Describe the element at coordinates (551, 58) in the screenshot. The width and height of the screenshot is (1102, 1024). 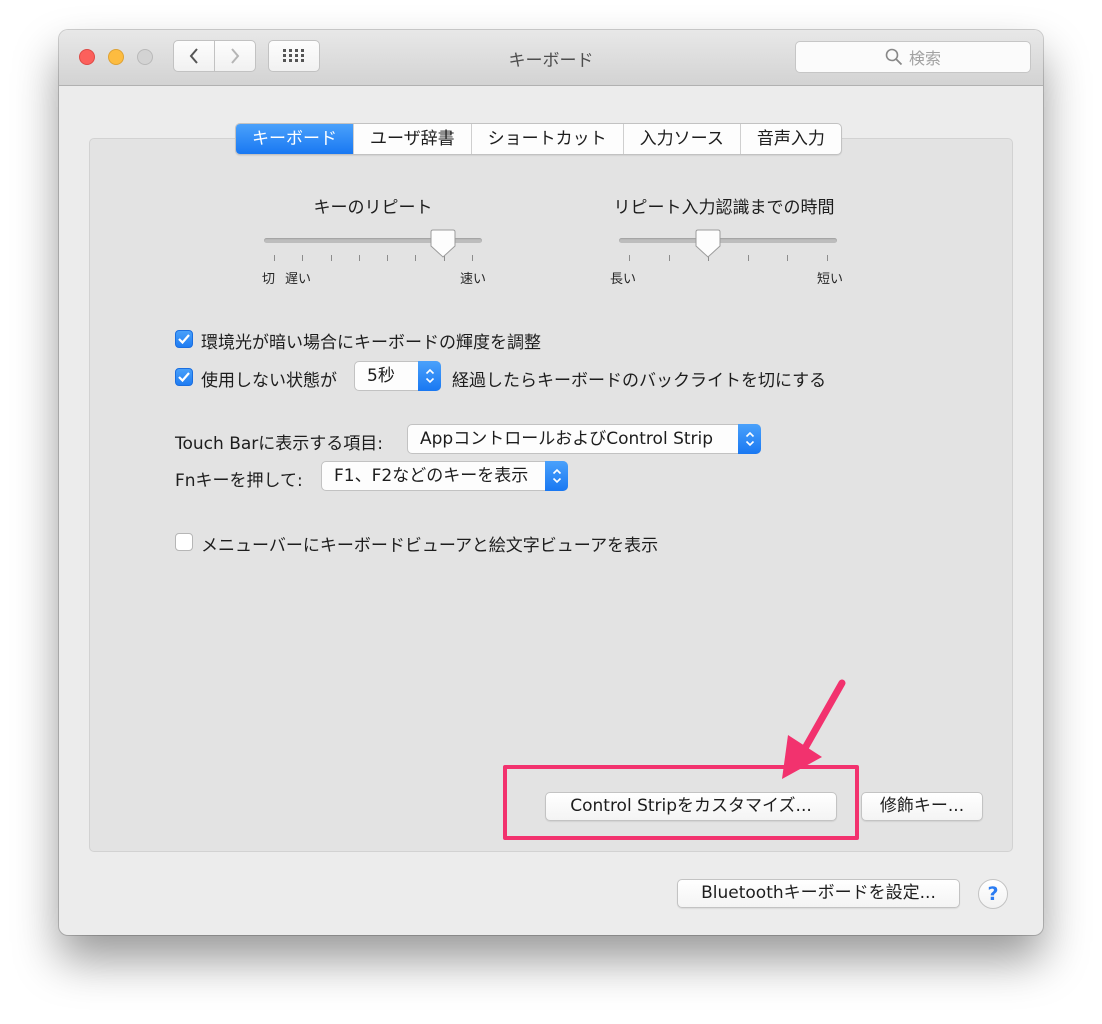
I see `title-bar: キーボード 検索` at that location.